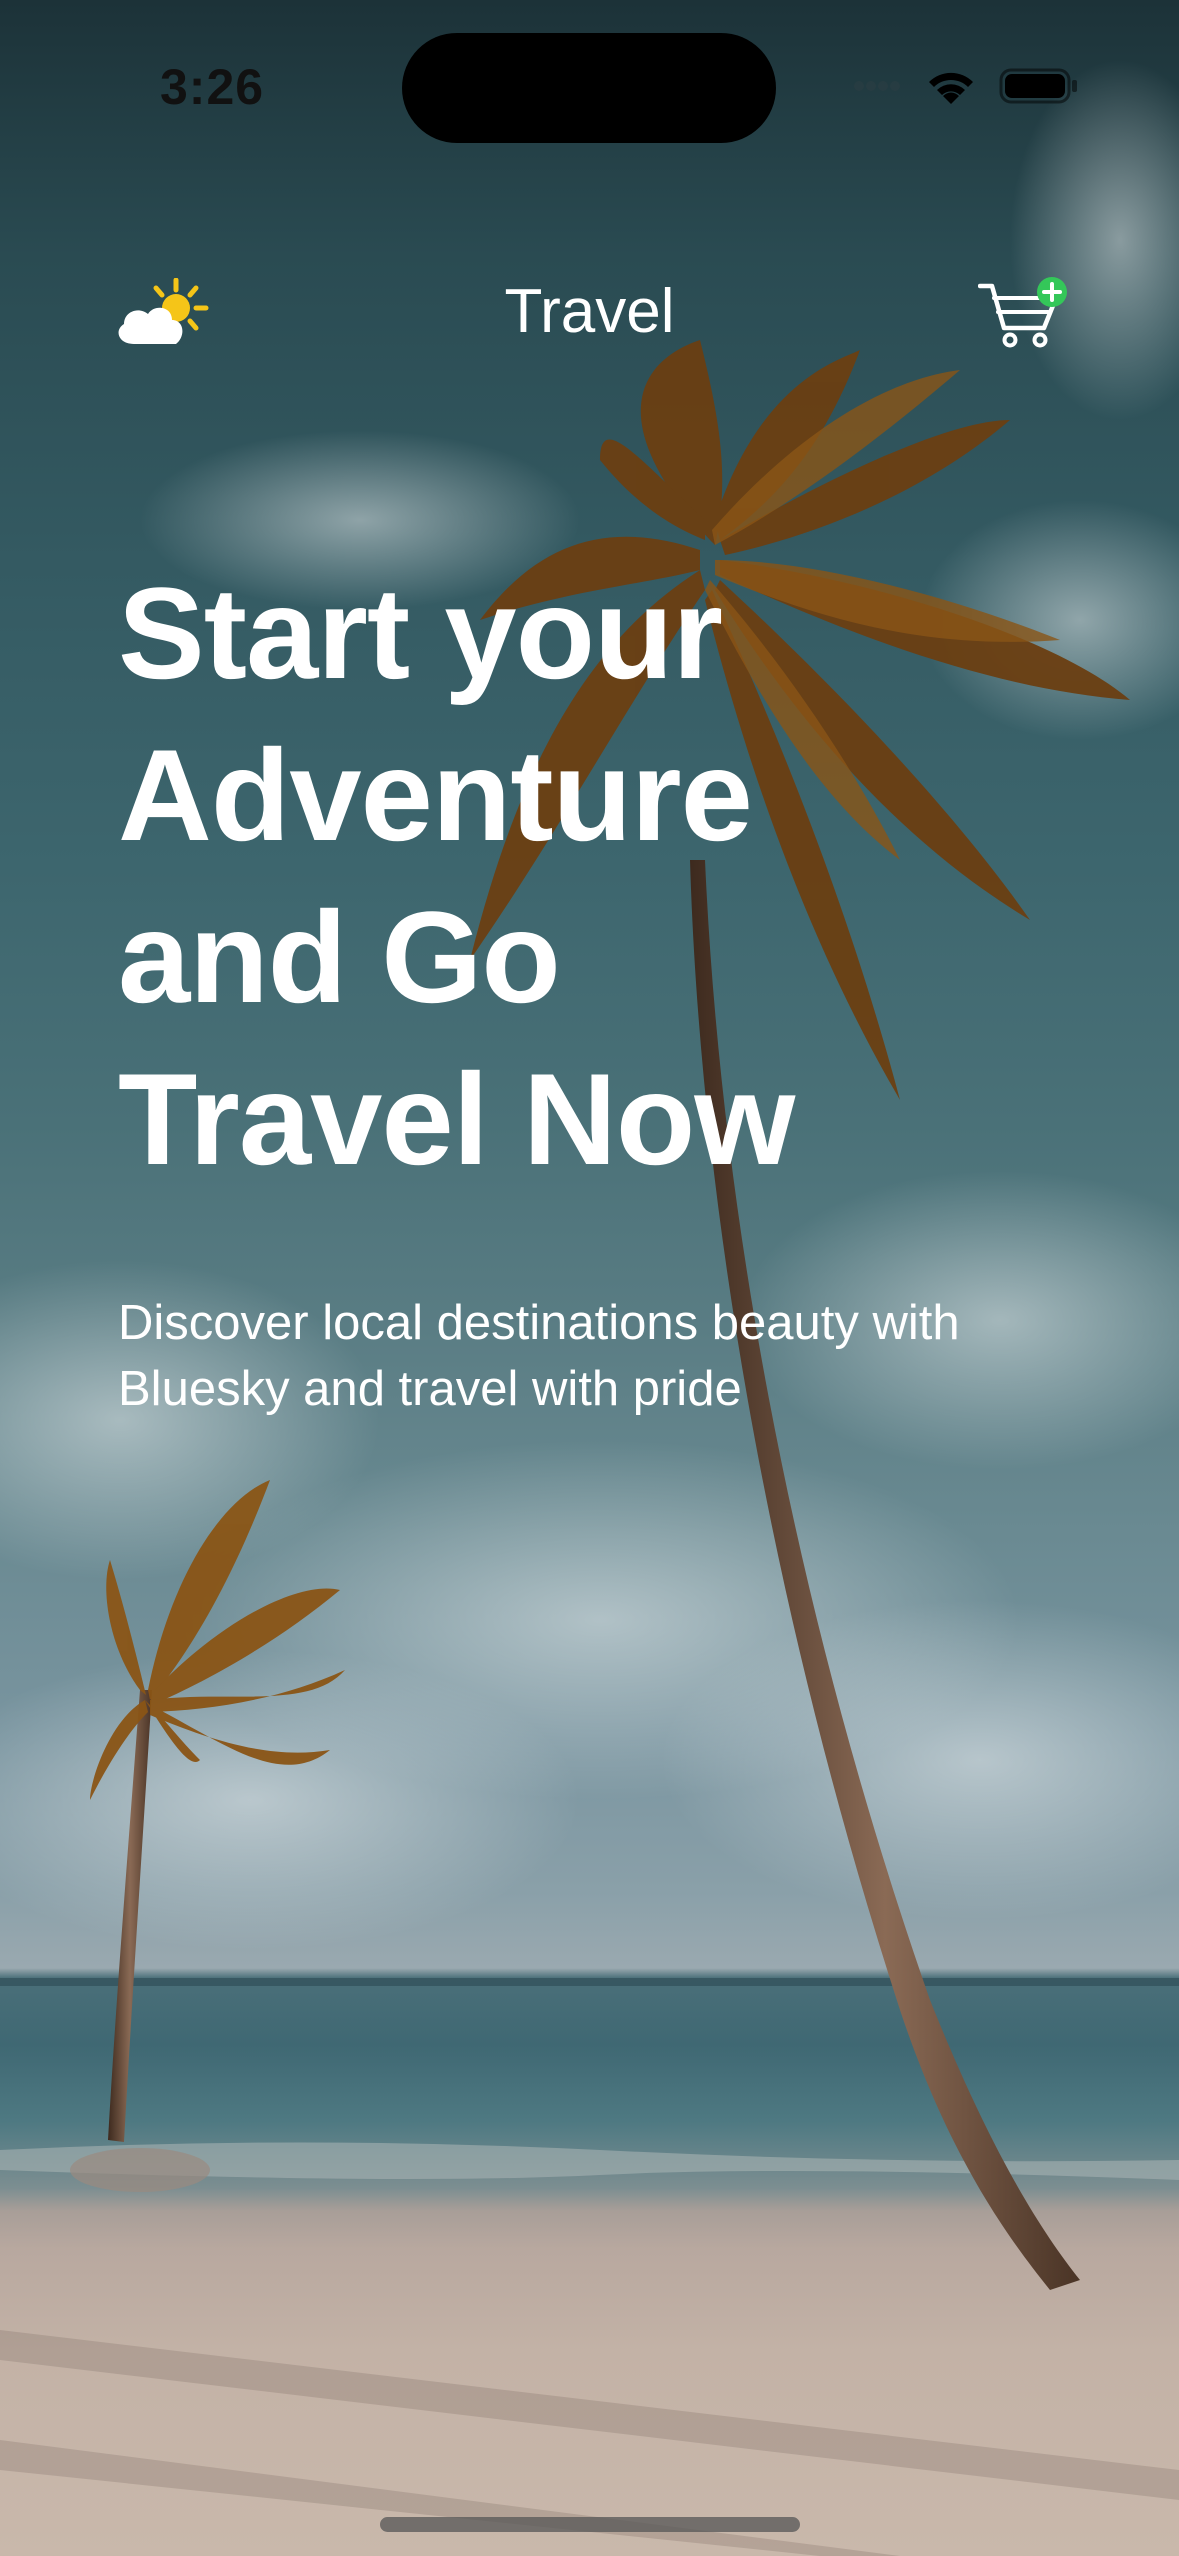  I want to click on cart-add-icon, so click(1022, 312).